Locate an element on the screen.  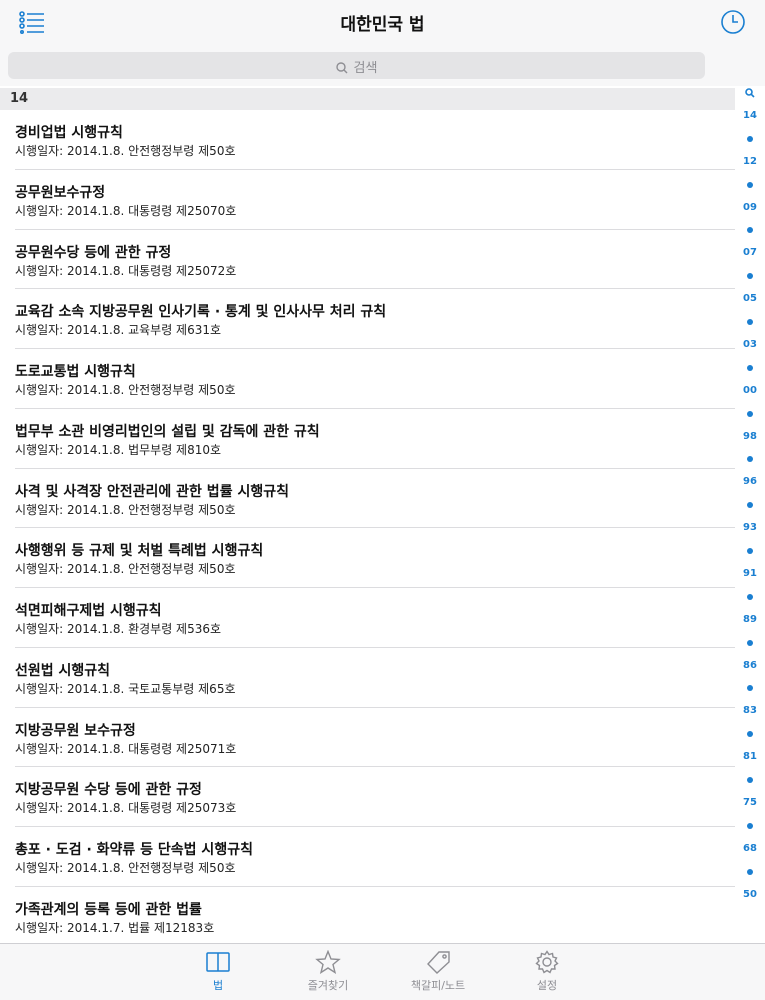
index-search-icon is located at coordinates (750, 94).